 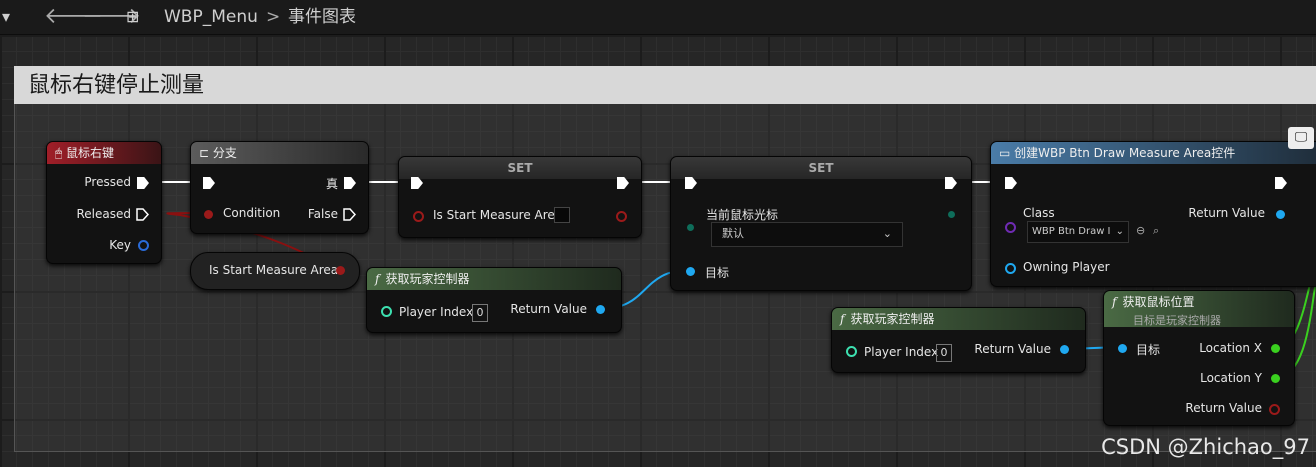 What do you see at coordinates (1039, 213) in the screenshot?
I see `class-label: Class` at bounding box center [1039, 213].